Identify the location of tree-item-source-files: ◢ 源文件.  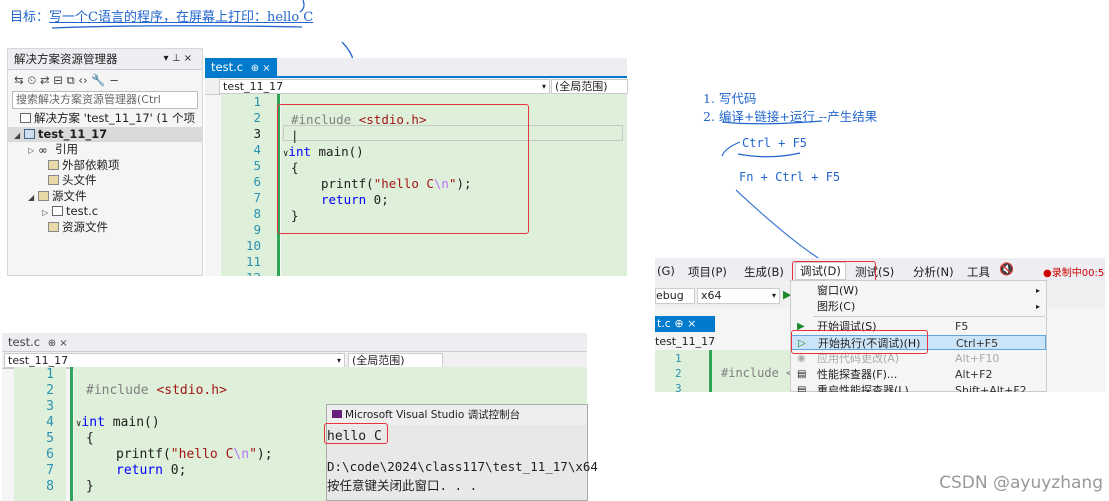
(105, 197).